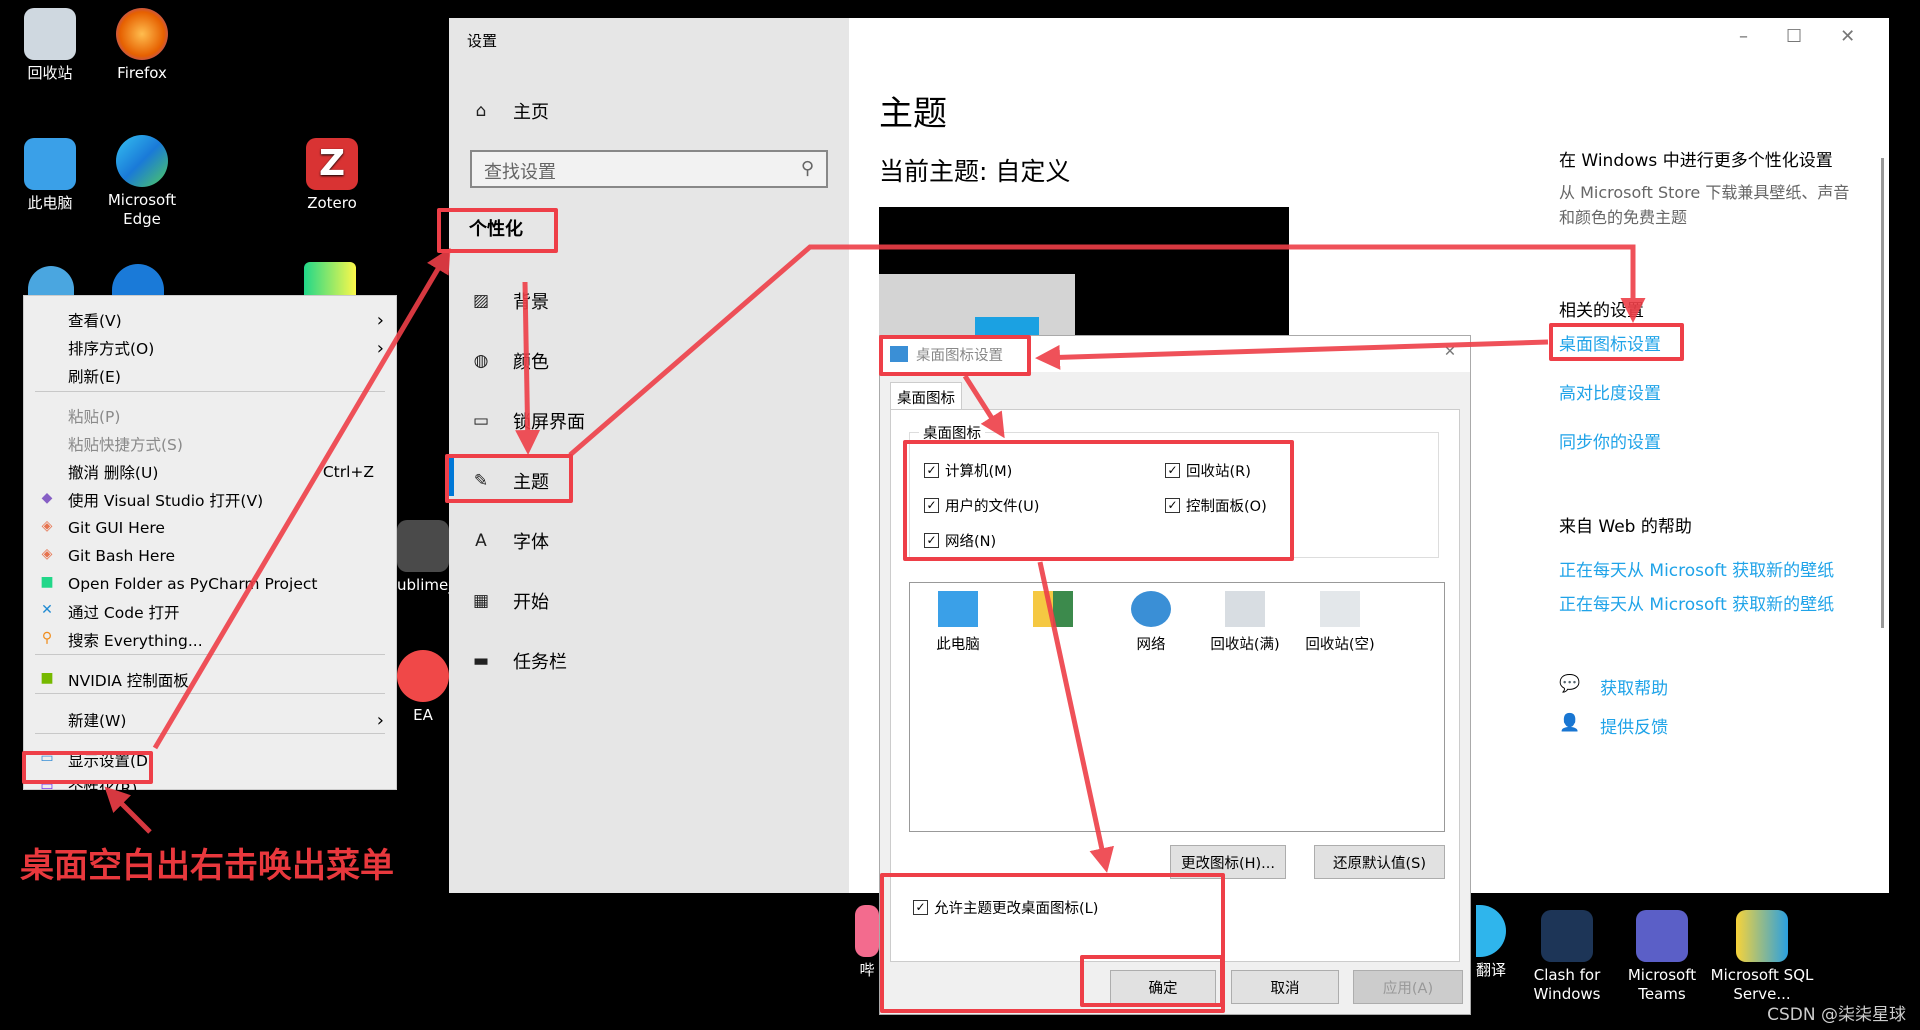  What do you see at coordinates (1836, 1015) in the screenshot?
I see `watermark: CSDN @柒柒星球` at bounding box center [1836, 1015].